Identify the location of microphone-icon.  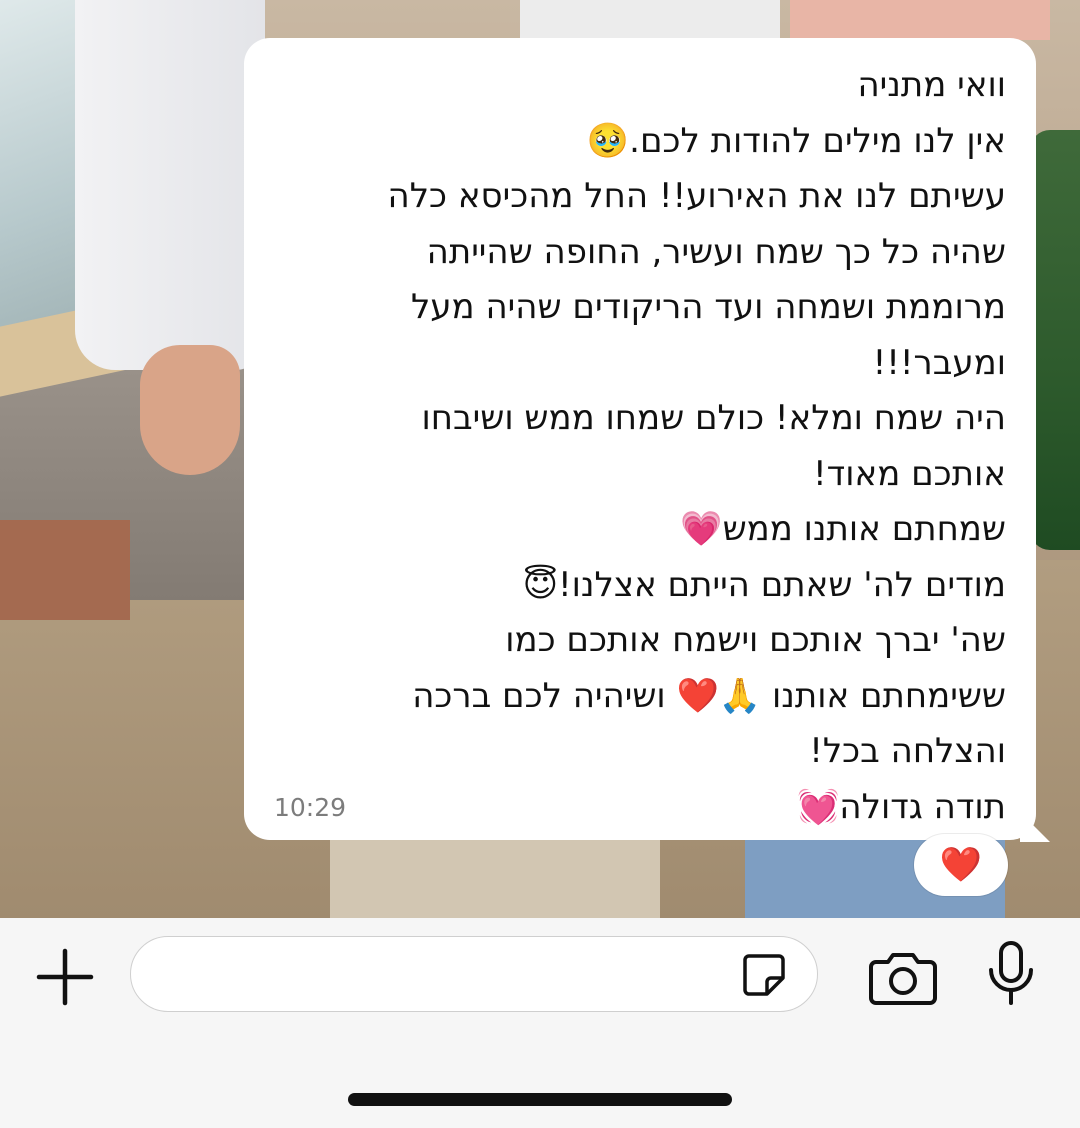
(1011, 973).